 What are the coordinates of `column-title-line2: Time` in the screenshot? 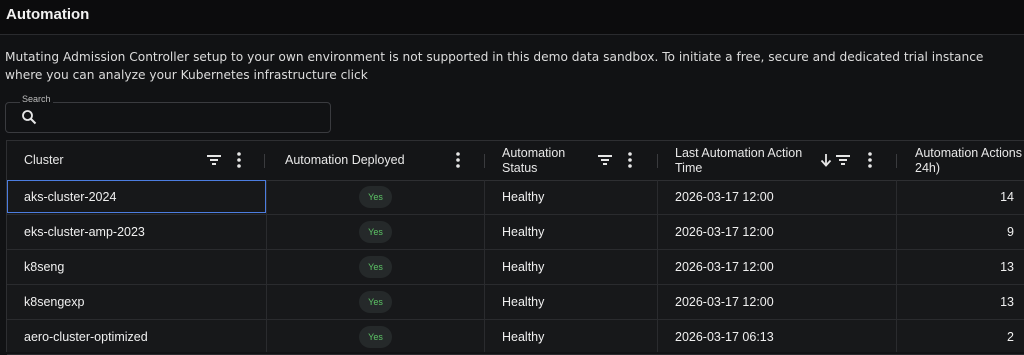 It's located at (689, 168).